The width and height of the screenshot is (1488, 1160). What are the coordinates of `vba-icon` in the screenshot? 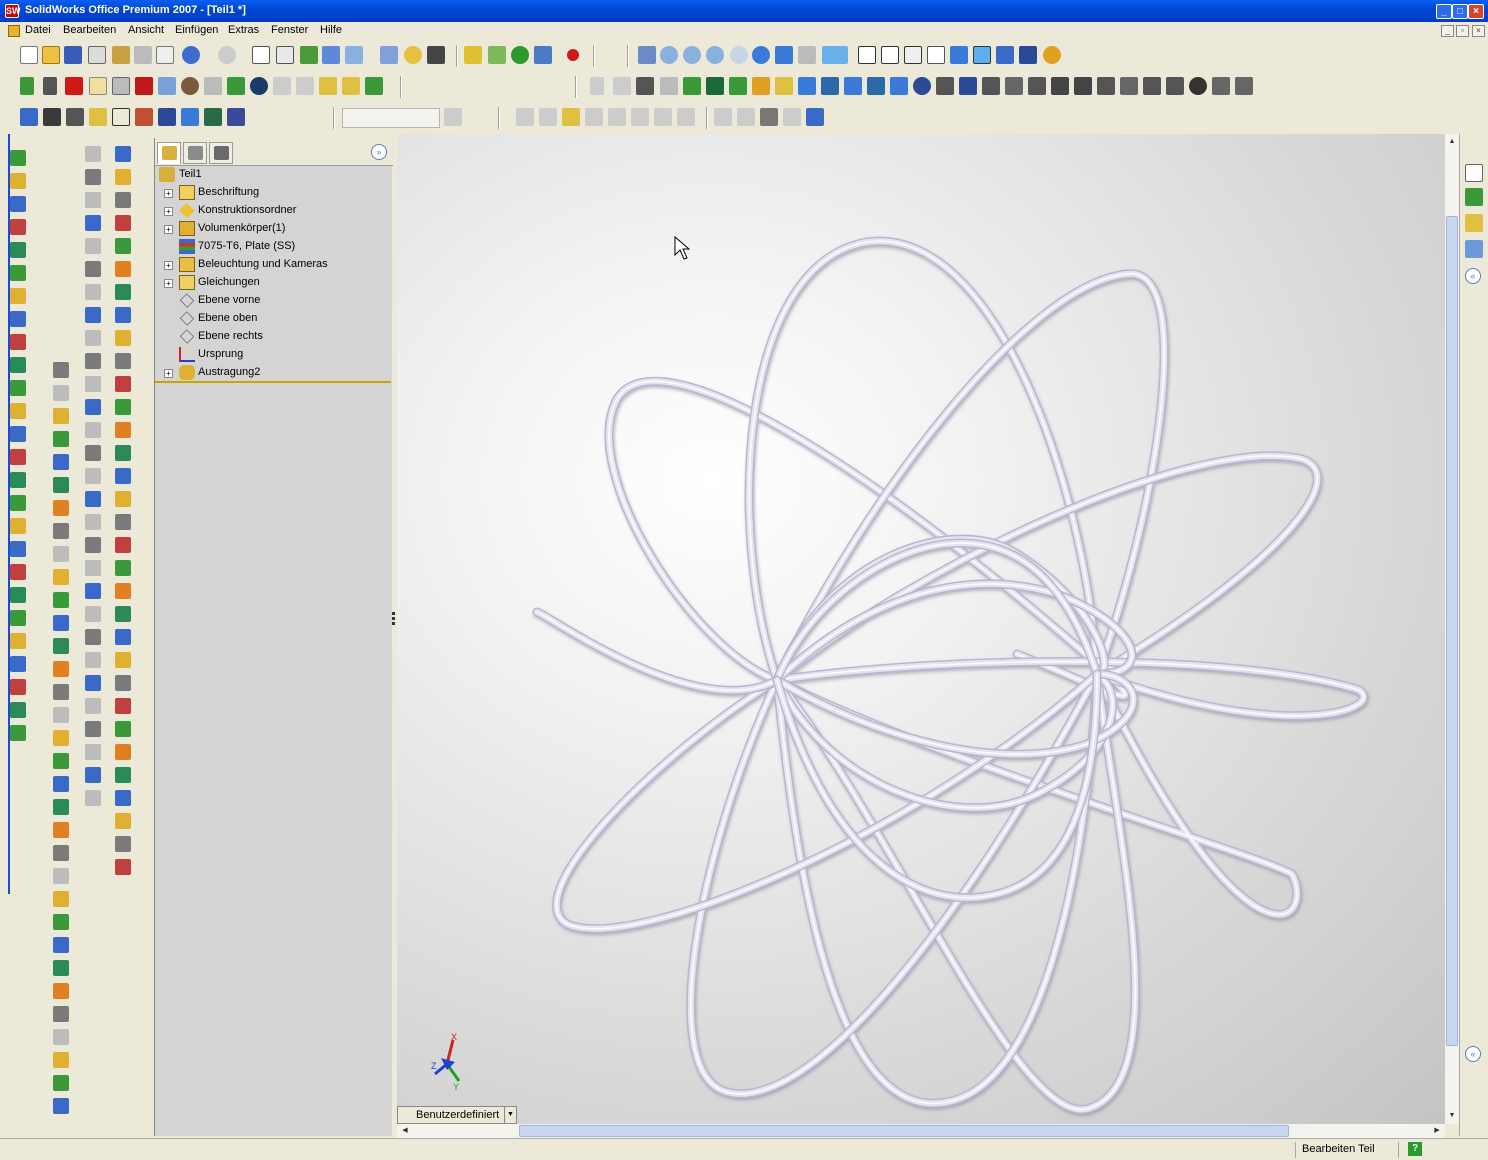 It's located at (167, 86).